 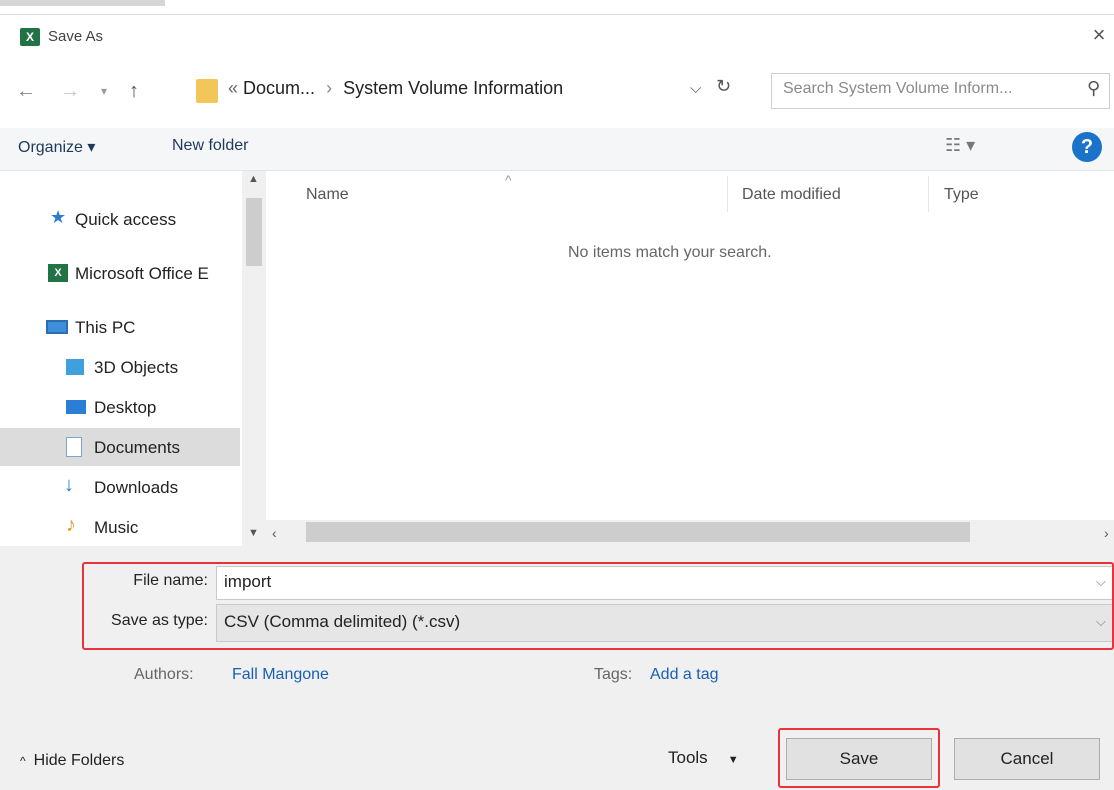 I want to click on address-dropdown-icon: ⌵, so click(x=695, y=88).